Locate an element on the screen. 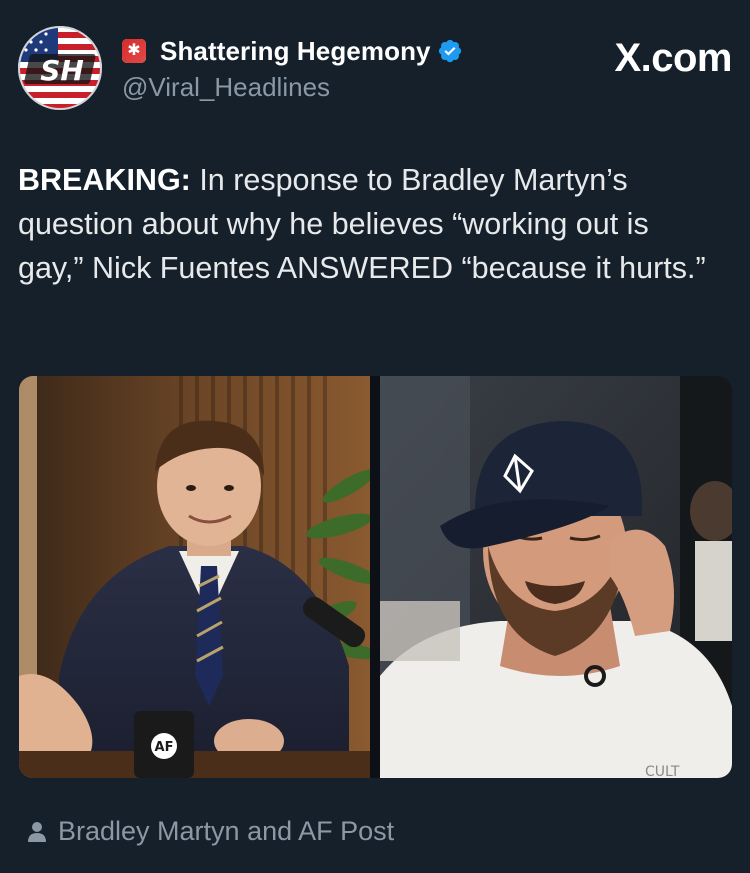  flag-emoji-icon: ✱ is located at coordinates (134, 51).